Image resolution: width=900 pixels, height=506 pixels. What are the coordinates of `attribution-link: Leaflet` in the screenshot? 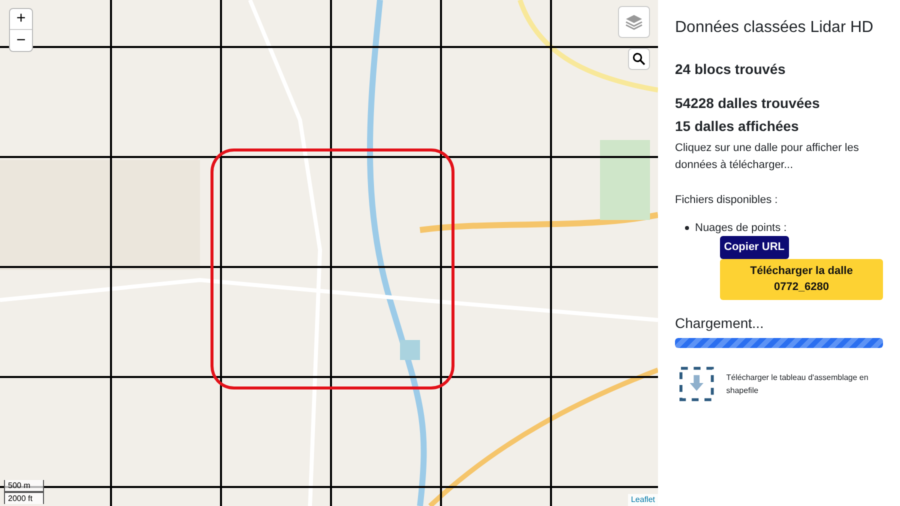 It's located at (643, 500).